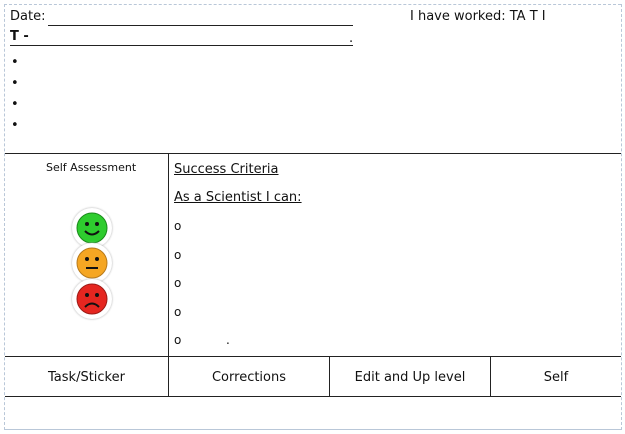 This screenshot has height=434, width=625. Describe the element at coordinates (92, 299) in the screenshot. I see `sad-face-icon` at that location.